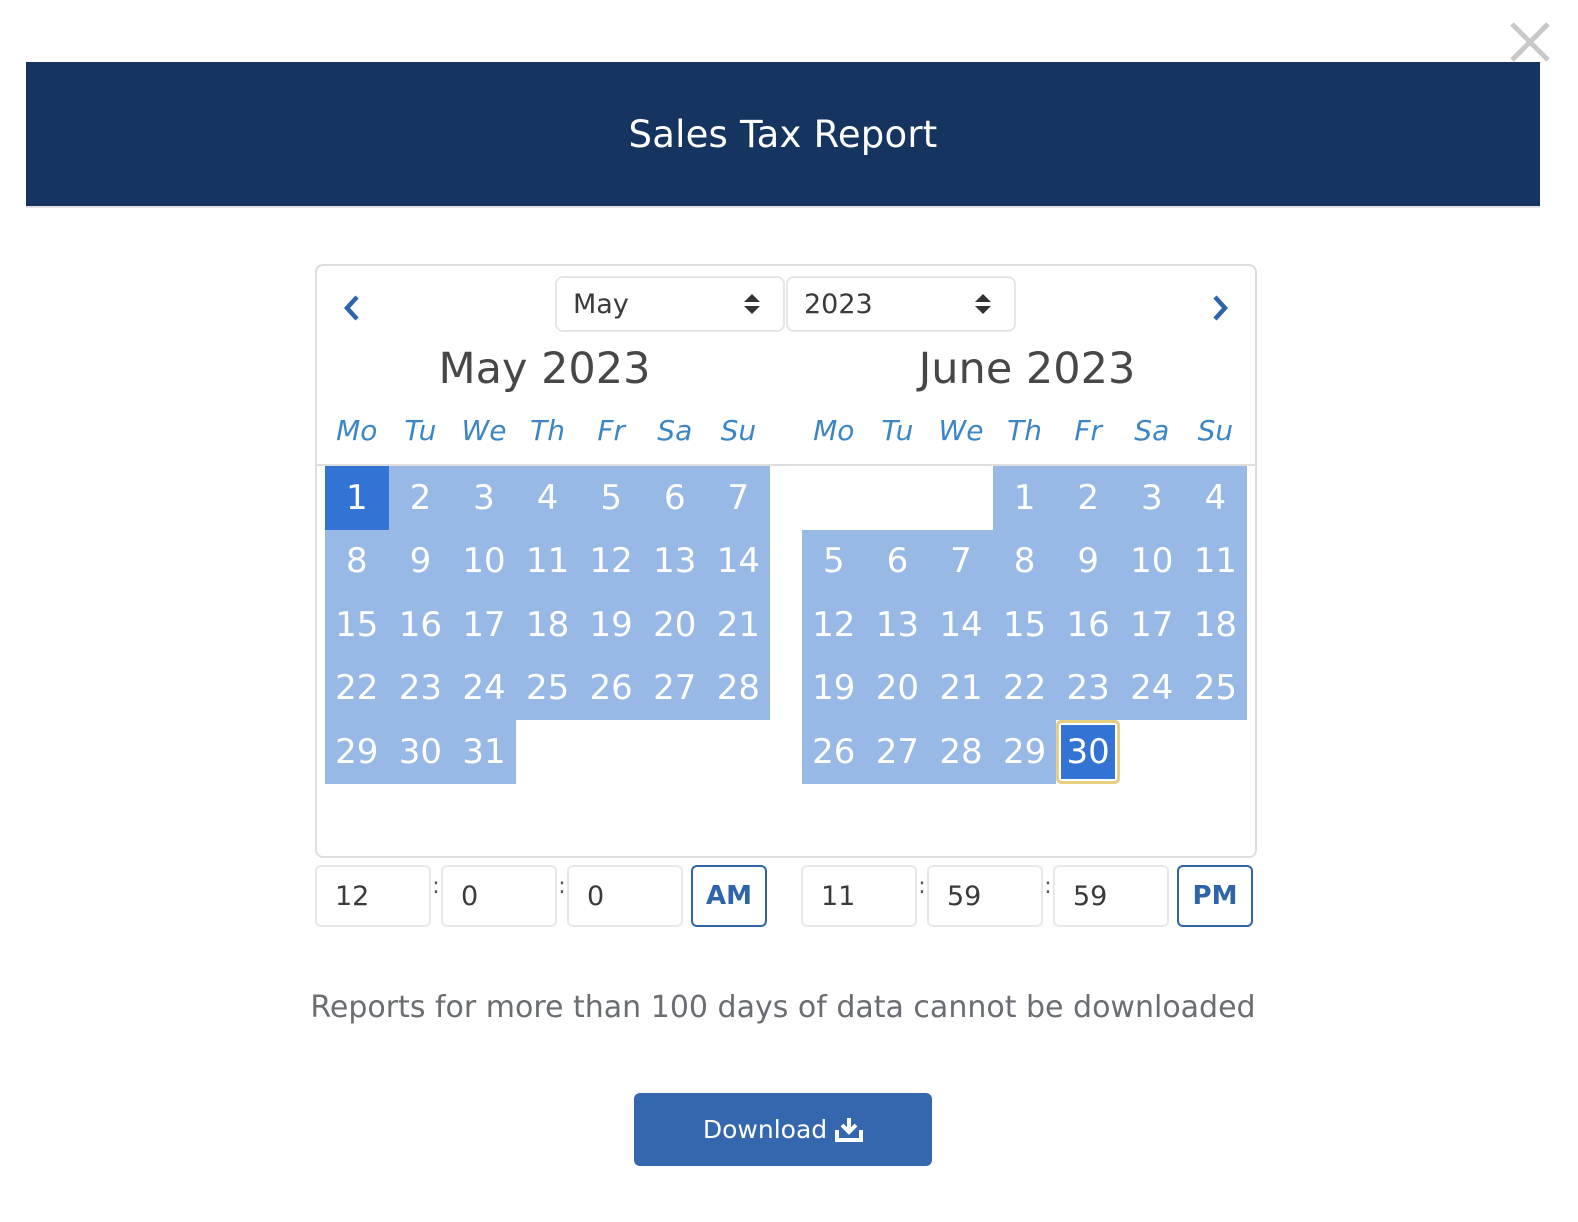  I want to click on next-month-button, so click(1220, 308).